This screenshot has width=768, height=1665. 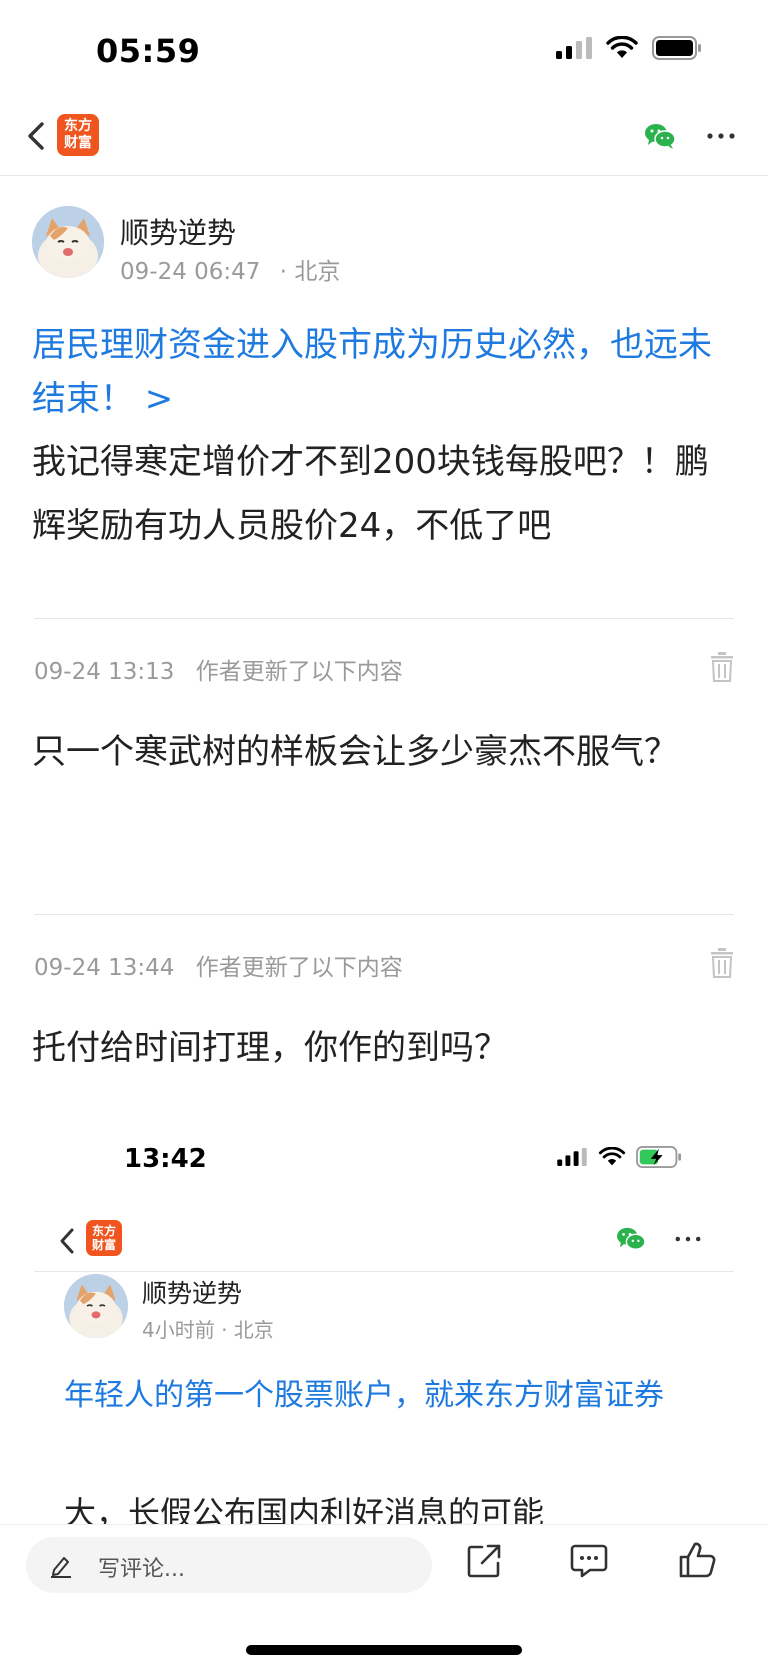 I want to click on post-meta: 09-24 06:47 · 北京, so click(x=230, y=269).